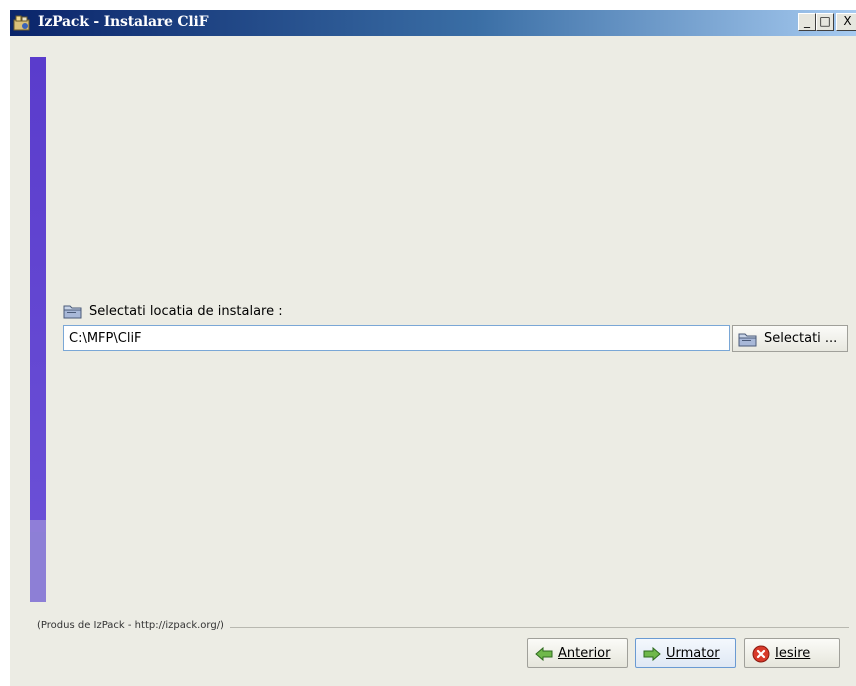 This screenshot has height=686, width=856. I want to click on previous-button: Anterior, so click(577, 653).